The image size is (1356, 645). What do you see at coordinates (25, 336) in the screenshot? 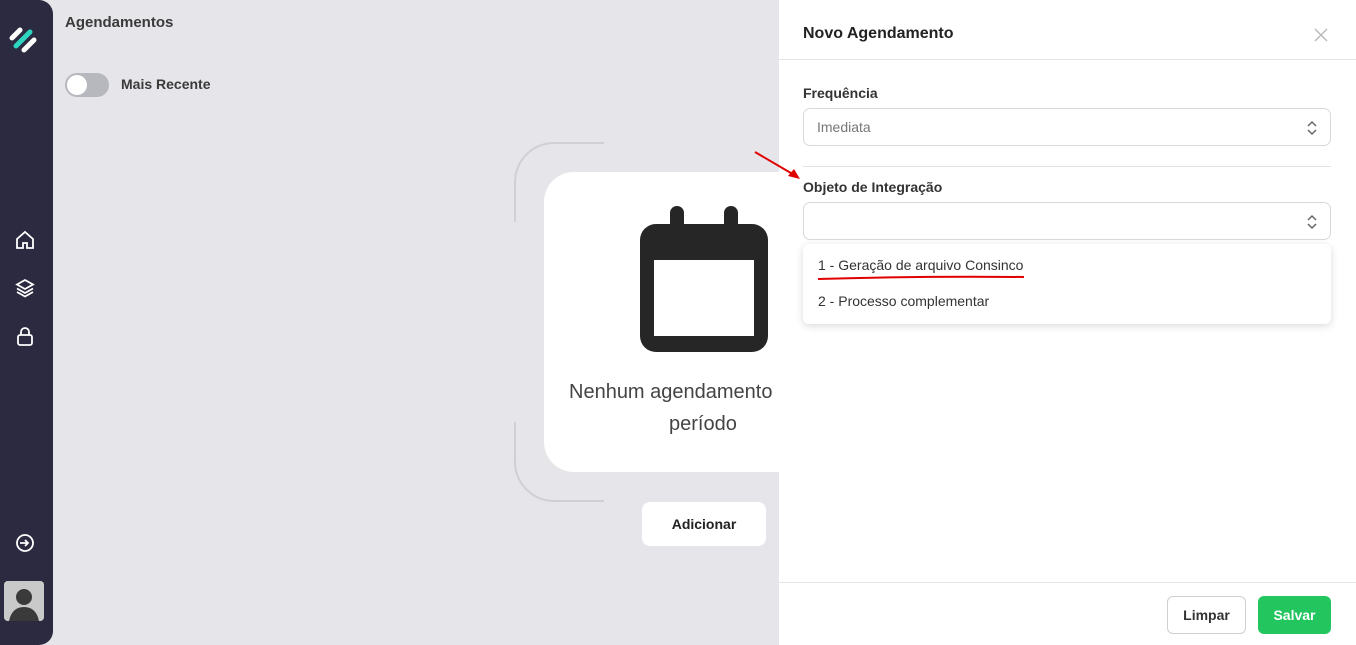
I see `lock-icon` at bounding box center [25, 336].